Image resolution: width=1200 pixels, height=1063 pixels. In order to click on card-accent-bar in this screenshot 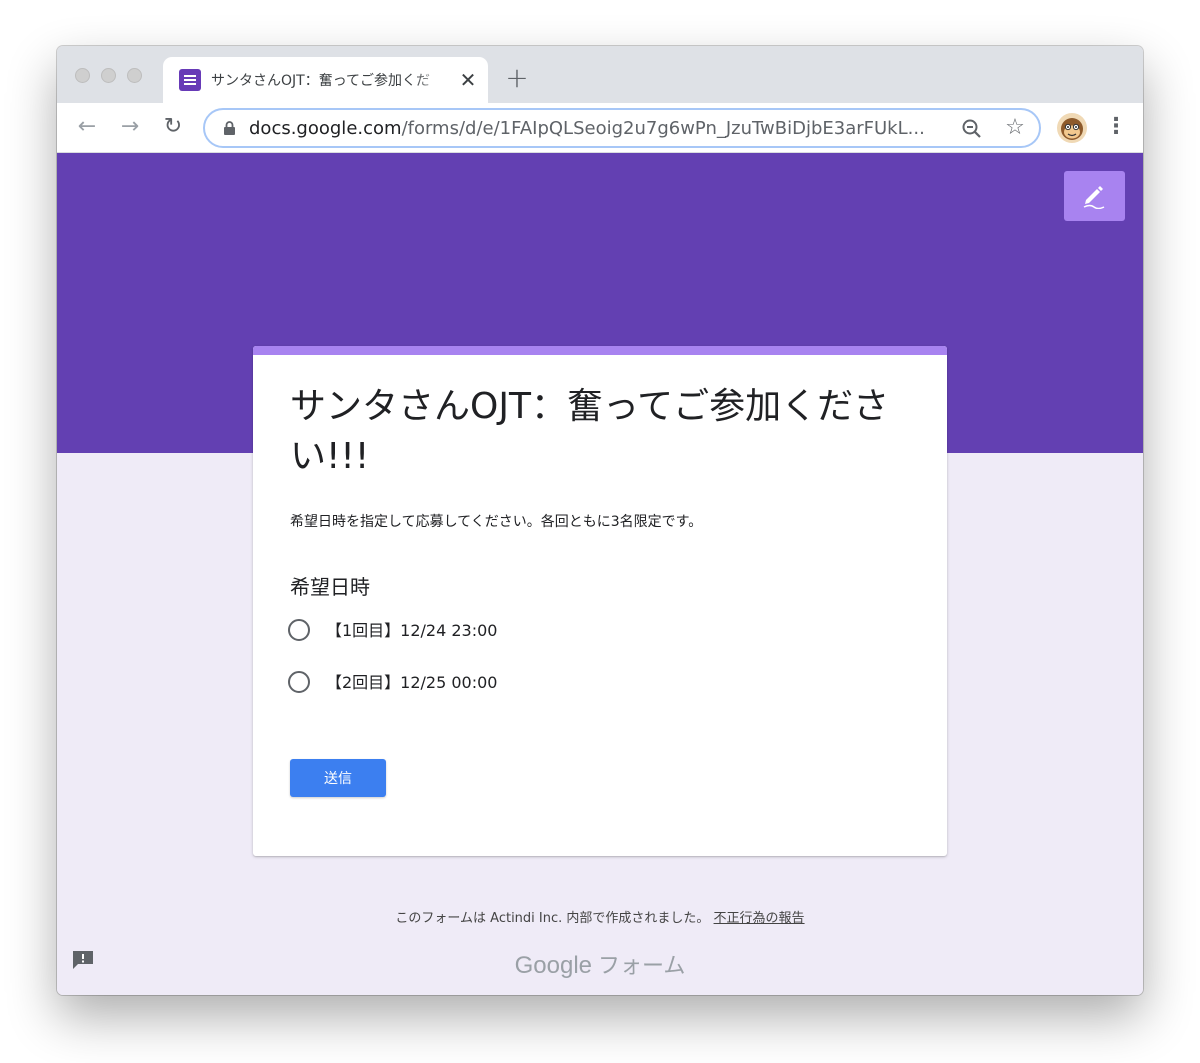, I will do `click(600, 350)`.